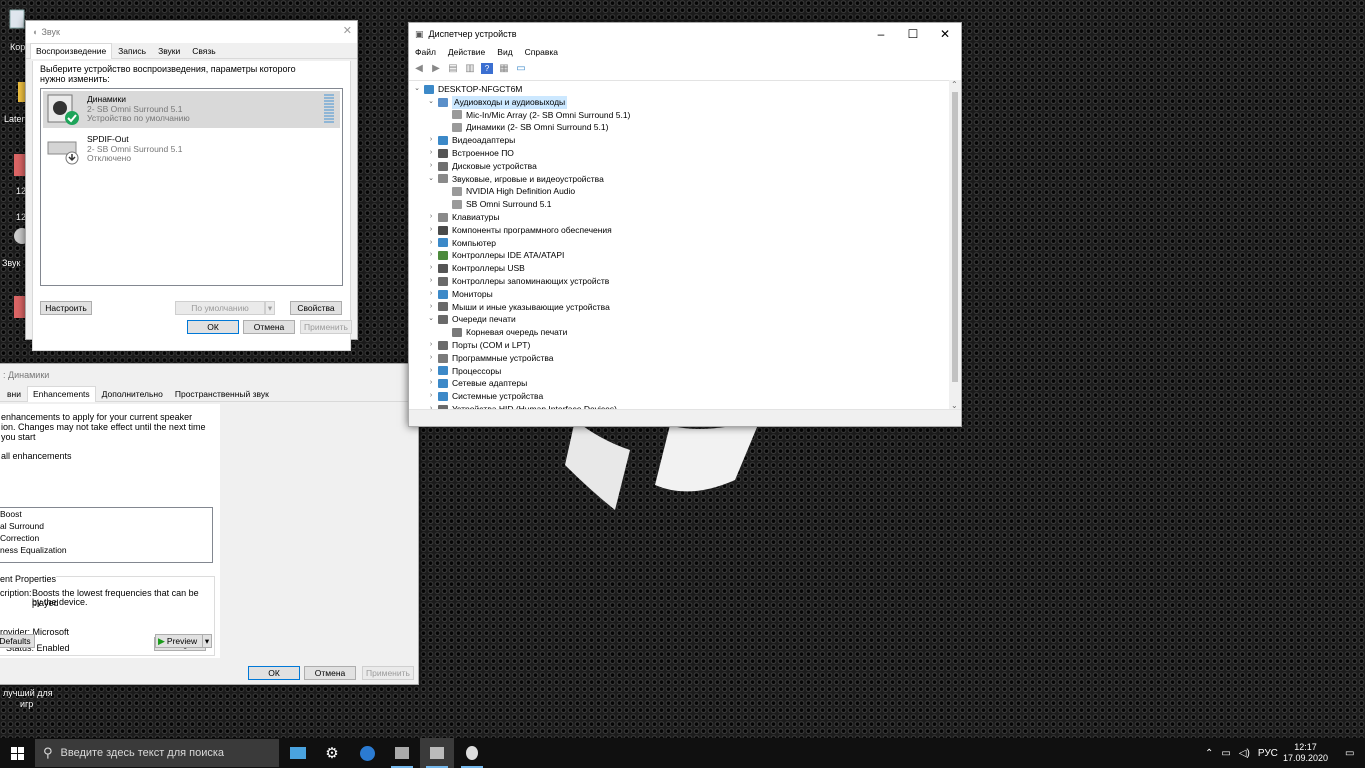 The width and height of the screenshot is (1365, 768). I want to click on chevron-up-icon: ⌃, so click(1209, 753).